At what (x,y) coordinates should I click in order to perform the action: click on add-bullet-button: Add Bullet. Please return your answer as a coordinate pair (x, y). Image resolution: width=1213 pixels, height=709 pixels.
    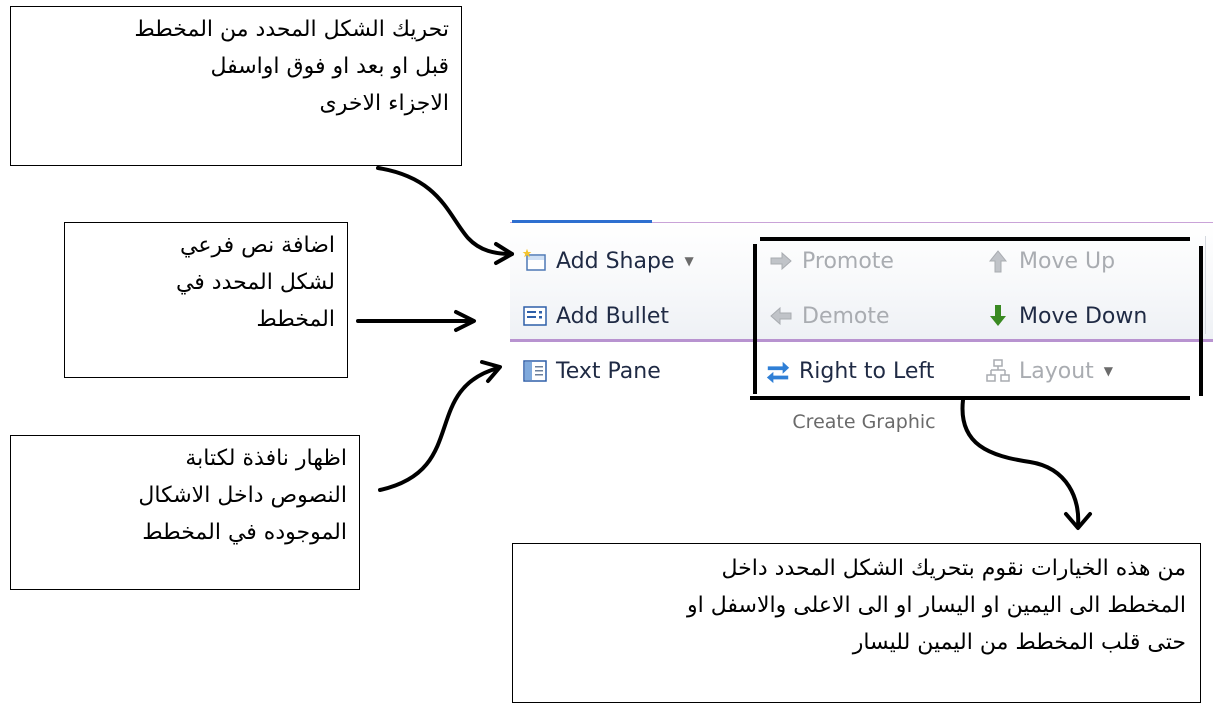
    Looking at the image, I should click on (595, 316).